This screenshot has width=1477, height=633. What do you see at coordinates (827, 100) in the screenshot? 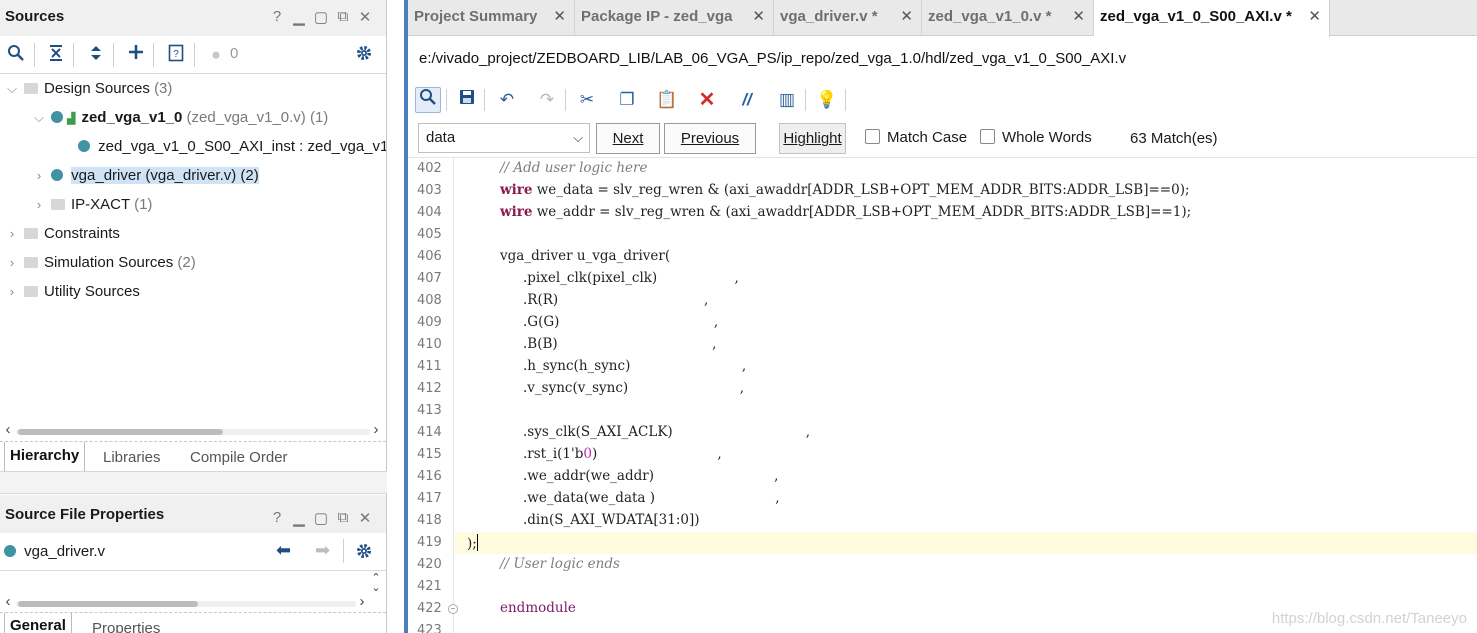
I see `lightbulb-icon: 💡` at bounding box center [827, 100].